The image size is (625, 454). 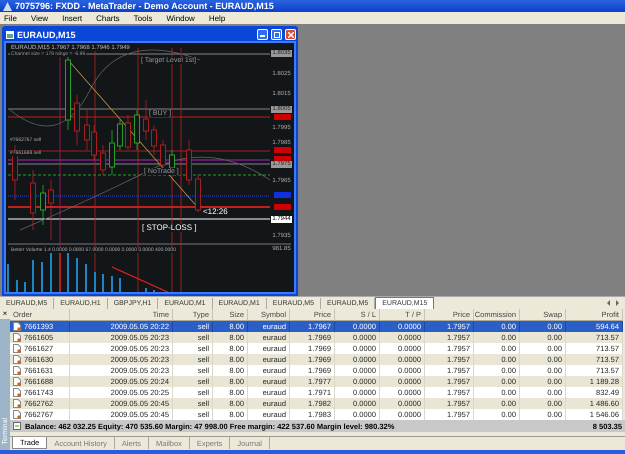 What do you see at coordinates (10, 34) in the screenshot?
I see `chart-icon` at bounding box center [10, 34].